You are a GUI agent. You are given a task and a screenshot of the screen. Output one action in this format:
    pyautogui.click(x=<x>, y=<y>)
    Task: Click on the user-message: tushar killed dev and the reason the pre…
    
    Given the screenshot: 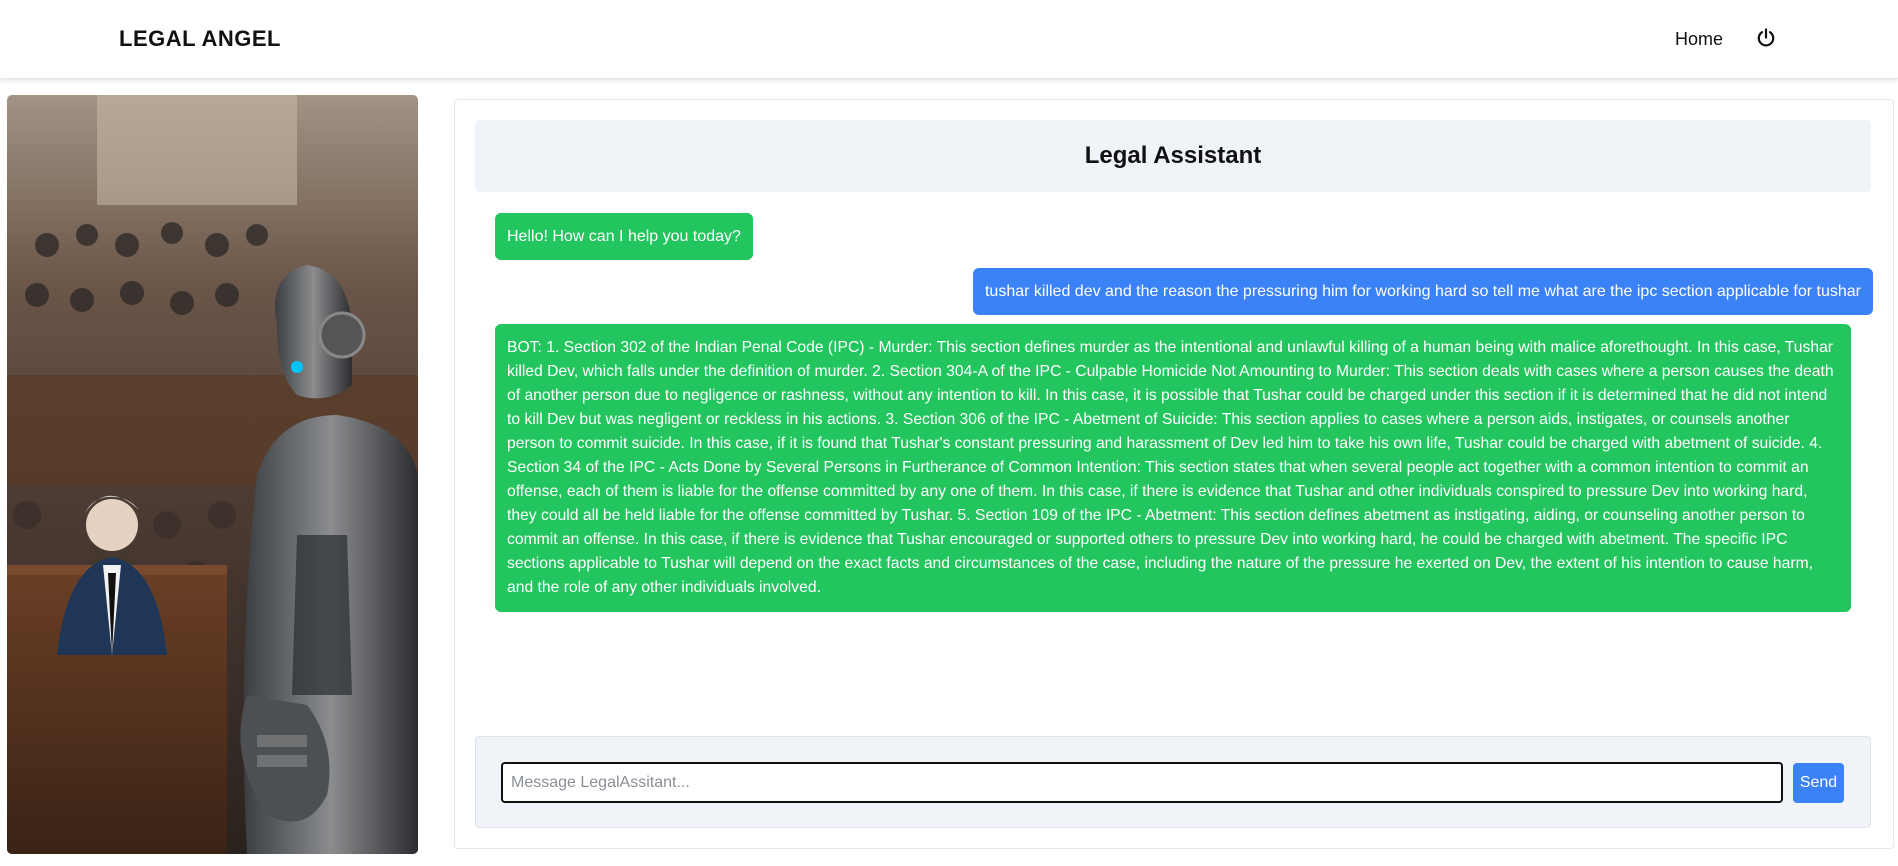 What is the action you would take?
    pyautogui.click(x=1422, y=291)
    